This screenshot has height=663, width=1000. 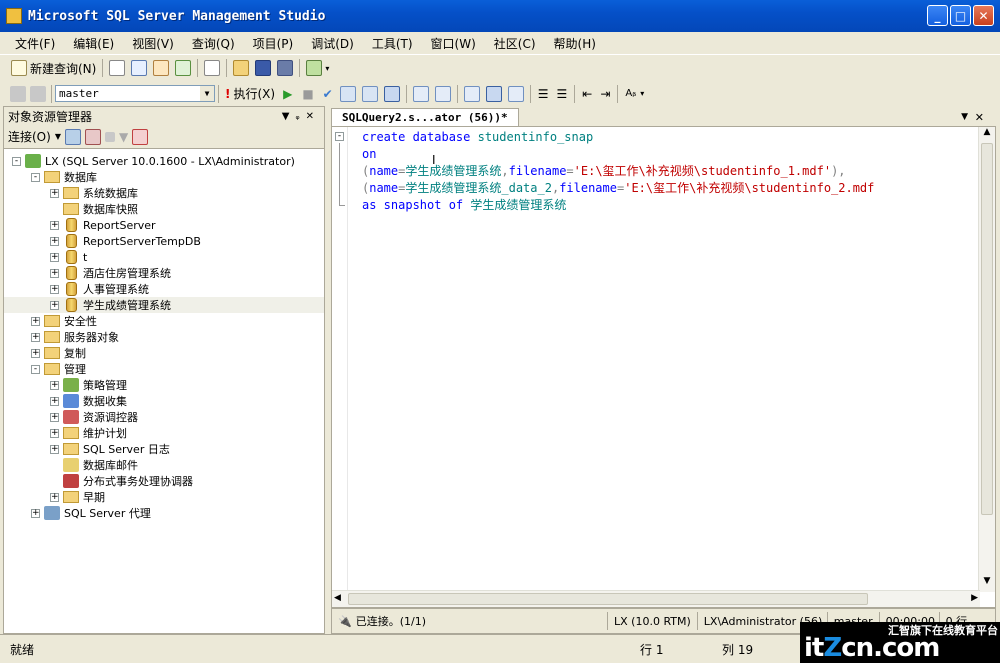 What do you see at coordinates (164, 369) in the screenshot?
I see `tree-node: - 管理` at bounding box center [164, 369].